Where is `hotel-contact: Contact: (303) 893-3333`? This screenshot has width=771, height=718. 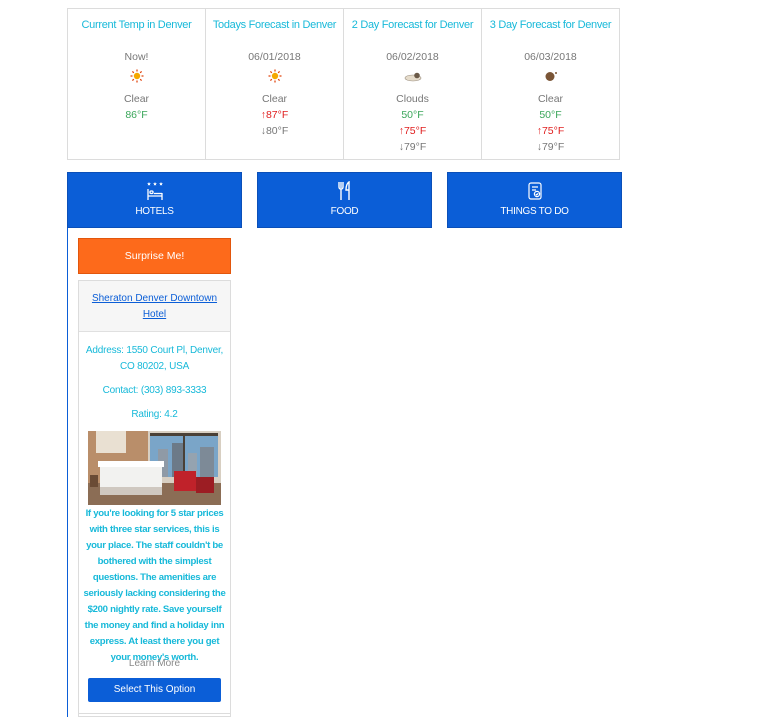 hotel-contact: Contact: (303) 893-3333 is located at coordinates (154, 390).